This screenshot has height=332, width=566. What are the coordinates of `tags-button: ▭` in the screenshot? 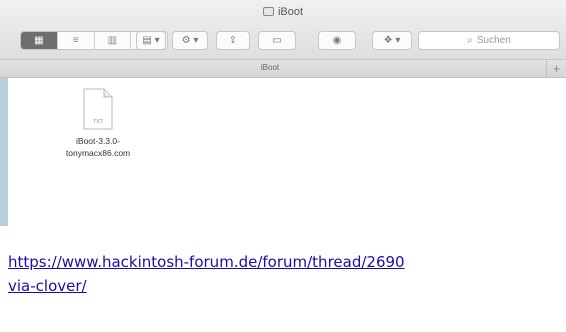 It's located at (277, 40).